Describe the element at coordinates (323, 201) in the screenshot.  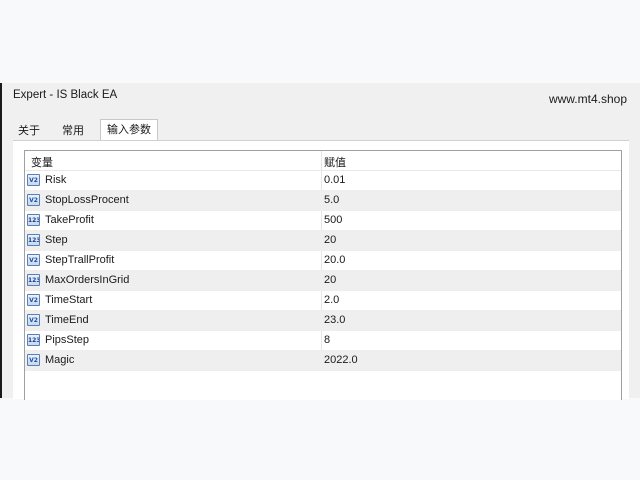
I see `table-row: V2 StopLossProcent 5.0` at that location.